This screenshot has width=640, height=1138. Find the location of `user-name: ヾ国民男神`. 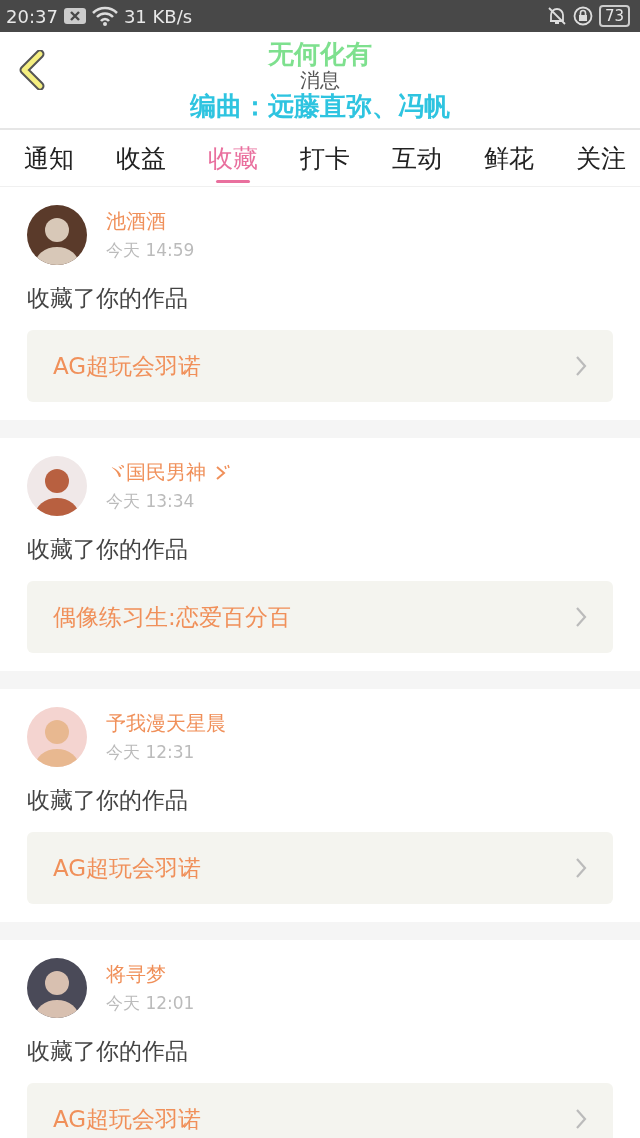

user-name: ヾ国民男神 is located at coordinates (156, 472).